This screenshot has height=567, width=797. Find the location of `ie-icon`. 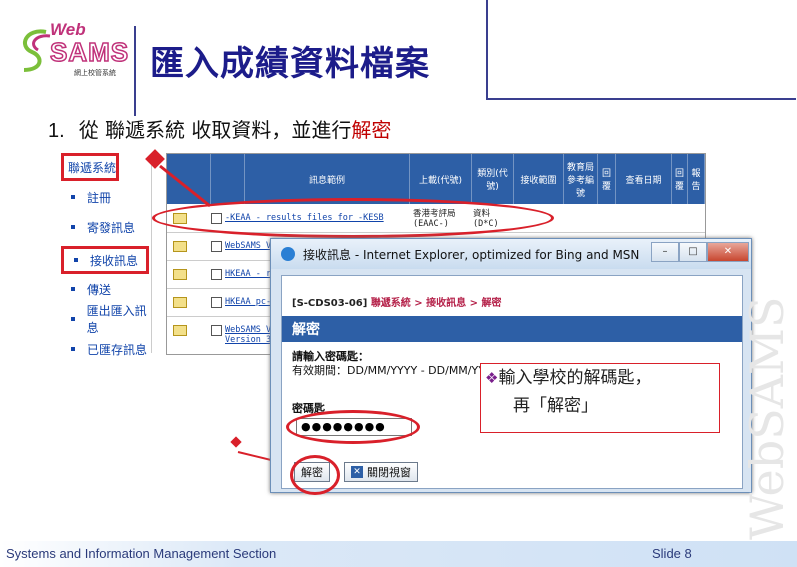

ie-icon is located at coordinates (288, 254).